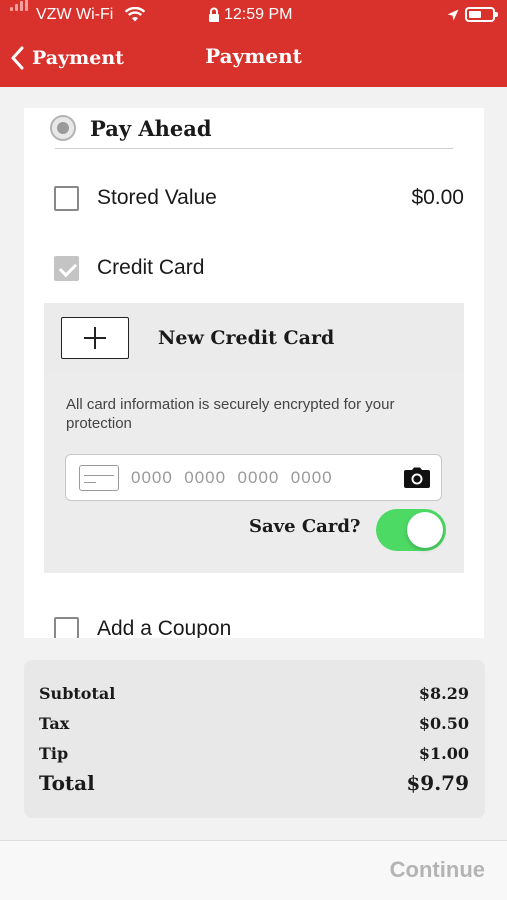  I want to click on tax-row: Tax $0.50, so click(254, 723).